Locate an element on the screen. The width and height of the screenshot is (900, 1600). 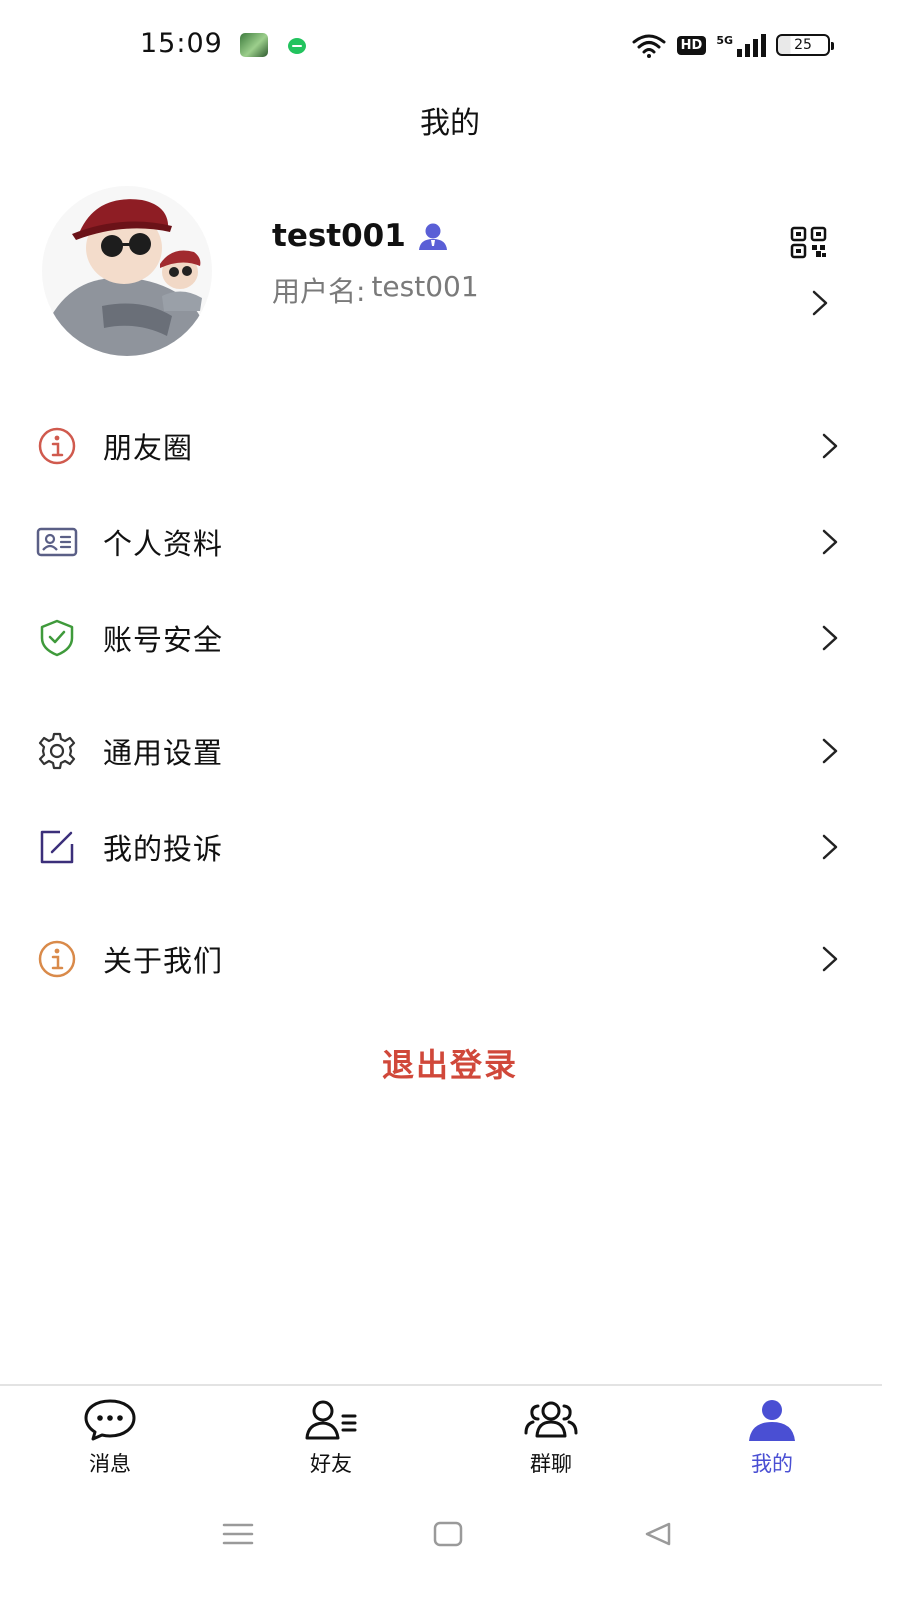
app-notification-icon is located at coordinates (254, 45).